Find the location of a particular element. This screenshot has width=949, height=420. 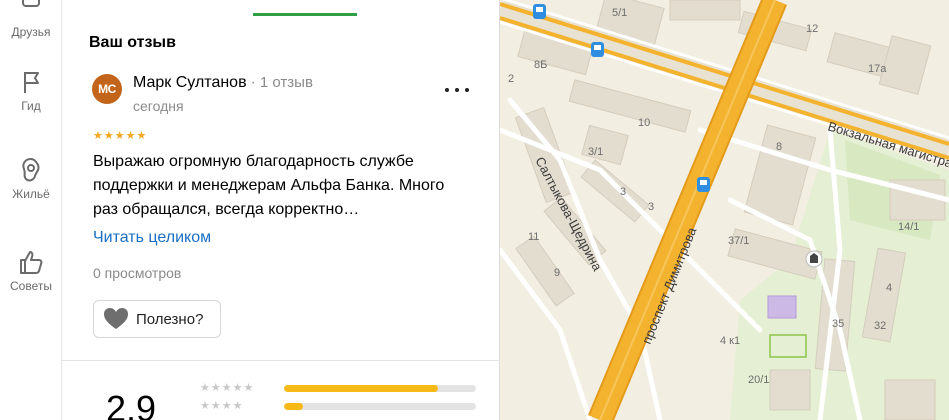

house-number: 10 is located at coordinates (644, 123).